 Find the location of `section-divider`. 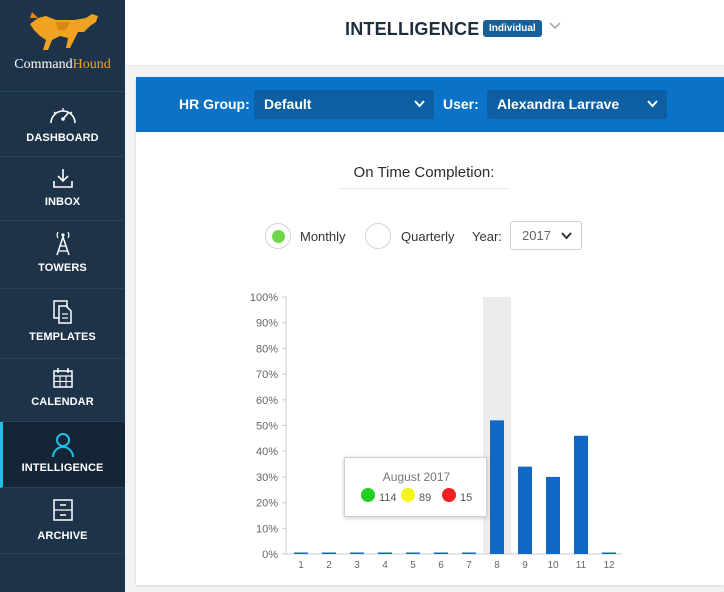

section-divider is located at coordinates (424, 188).